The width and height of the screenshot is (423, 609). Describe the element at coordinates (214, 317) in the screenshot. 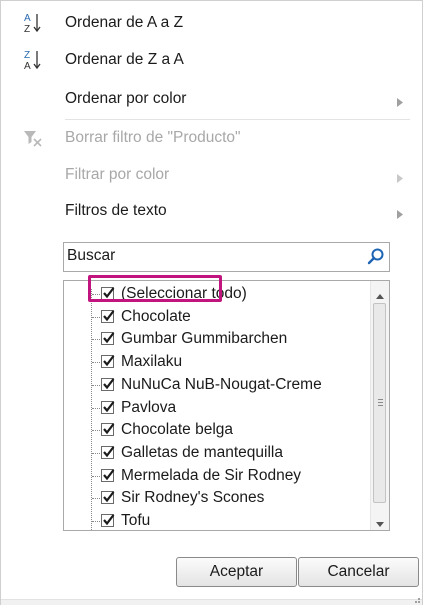

I see `list-item: Chocolate` at that location.